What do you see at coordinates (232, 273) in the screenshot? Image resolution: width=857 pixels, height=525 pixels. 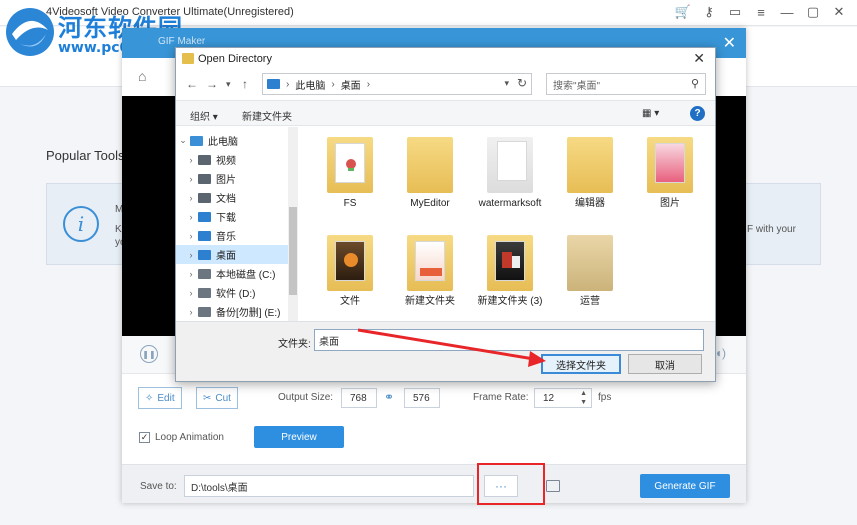 I see `nav-item: › 本地磁盘 (C:)` at bounding box center [232, 273].